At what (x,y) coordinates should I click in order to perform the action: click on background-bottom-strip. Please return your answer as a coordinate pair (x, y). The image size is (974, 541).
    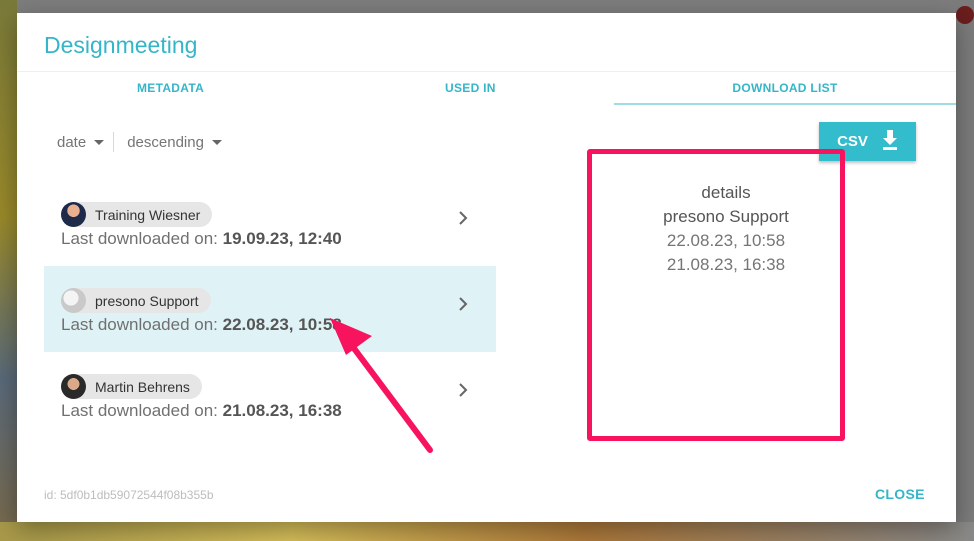
    Looking at the image, I should click on (487, 531).